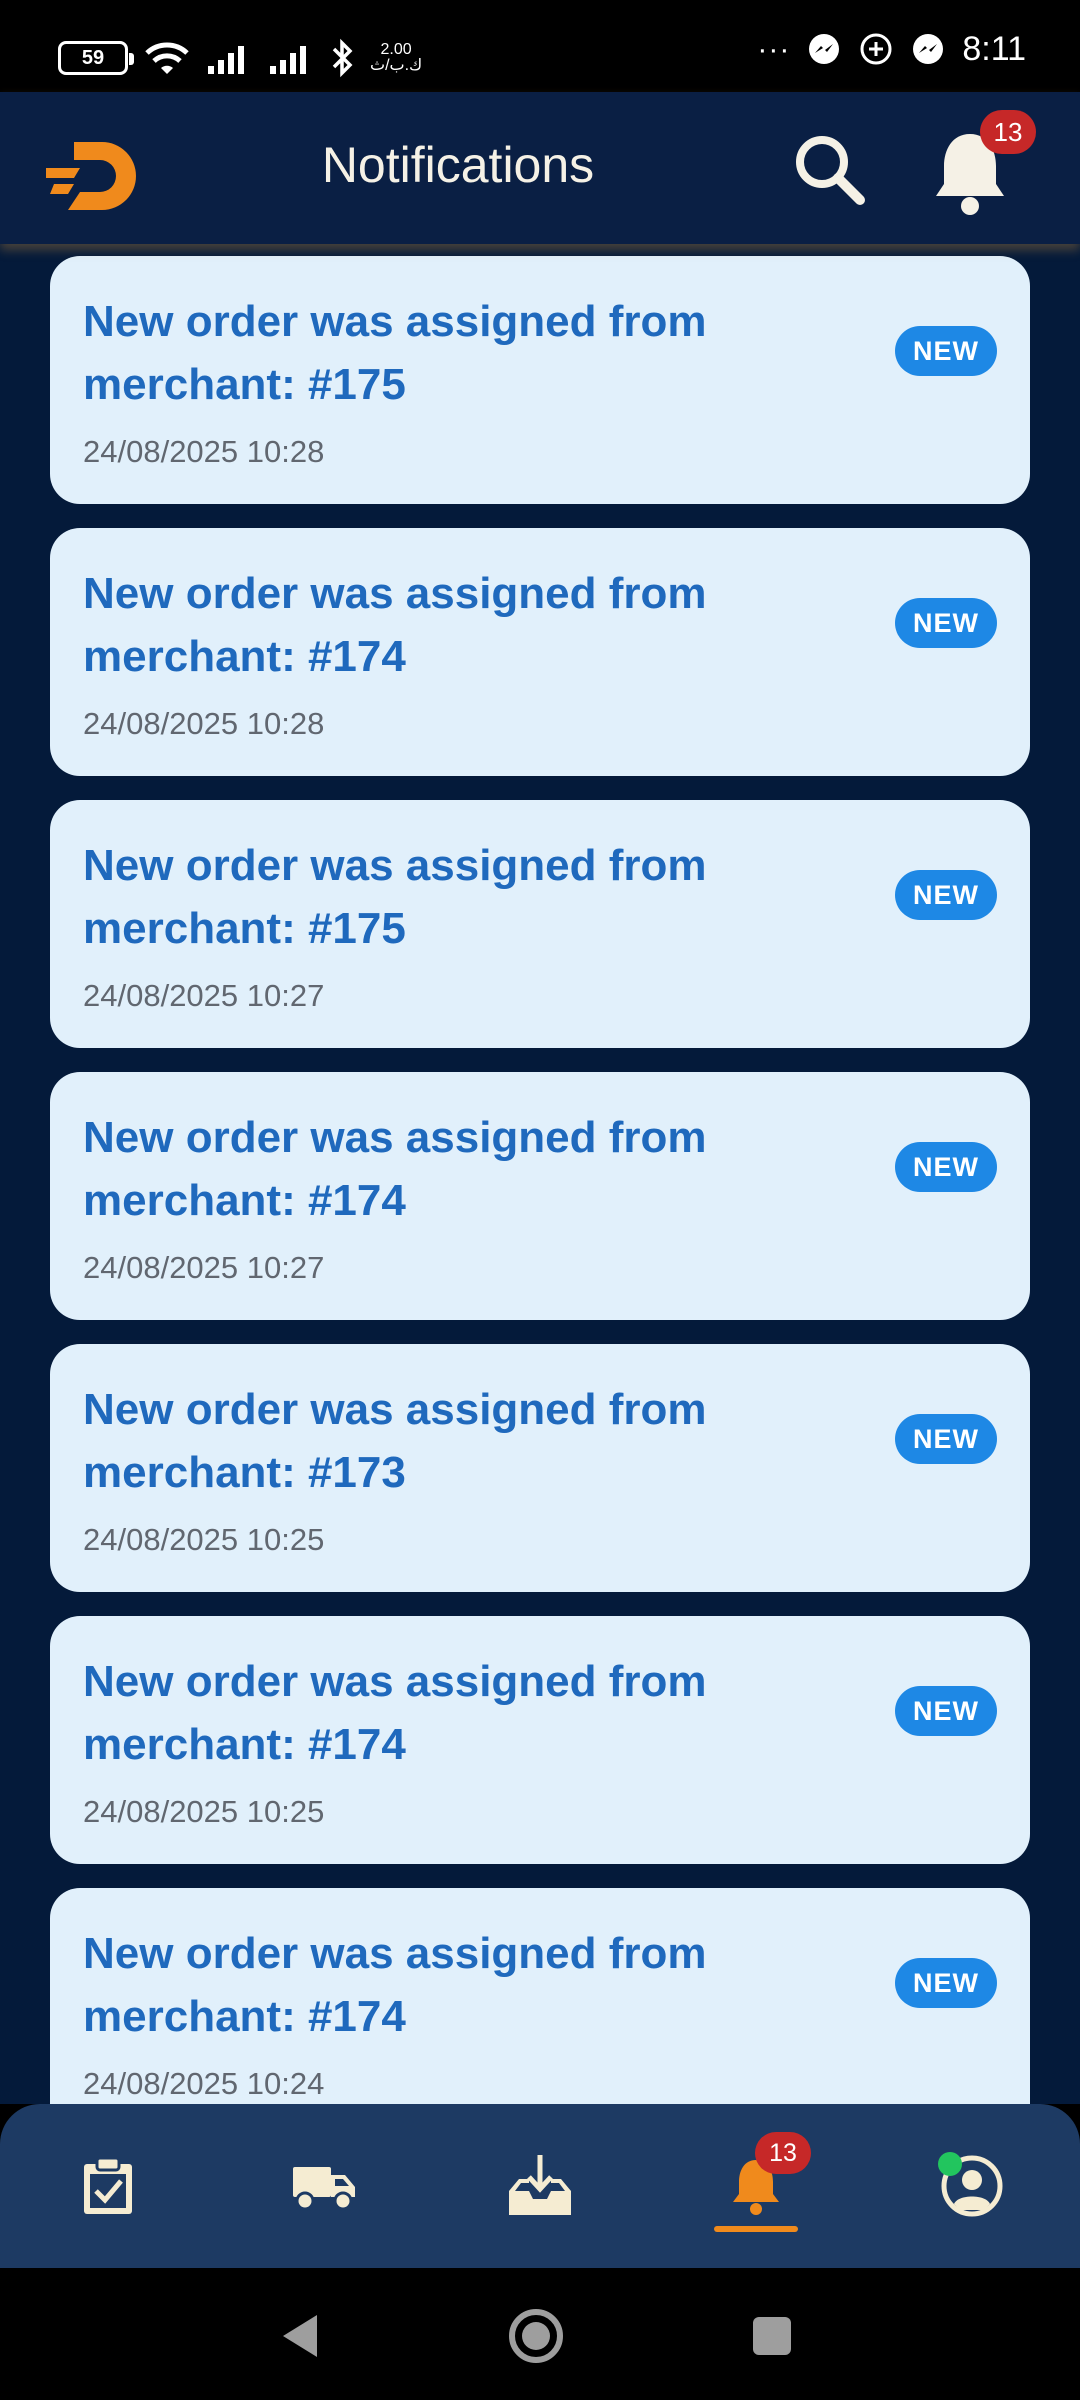 Image resolution: width=1080 pixels, height=2400 pixels. I want to click on add-circle-icon, so click(876, 48).